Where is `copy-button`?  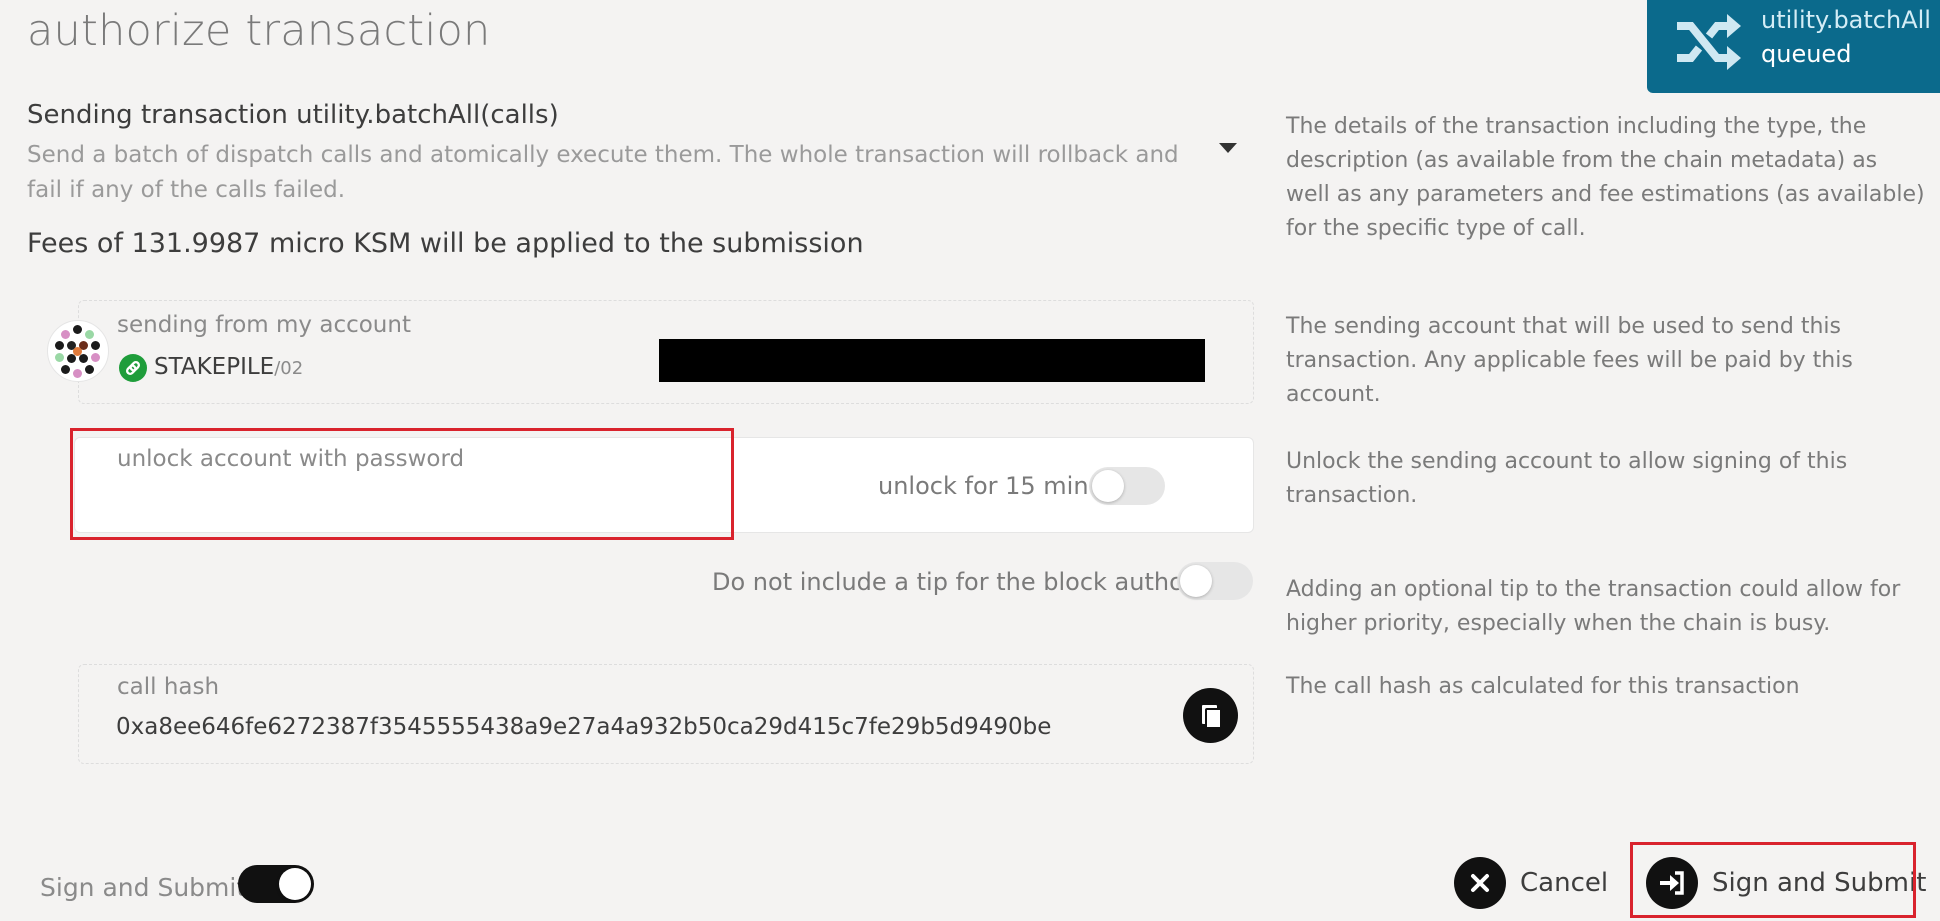 copy-button is located at coordinates (1210, 715).